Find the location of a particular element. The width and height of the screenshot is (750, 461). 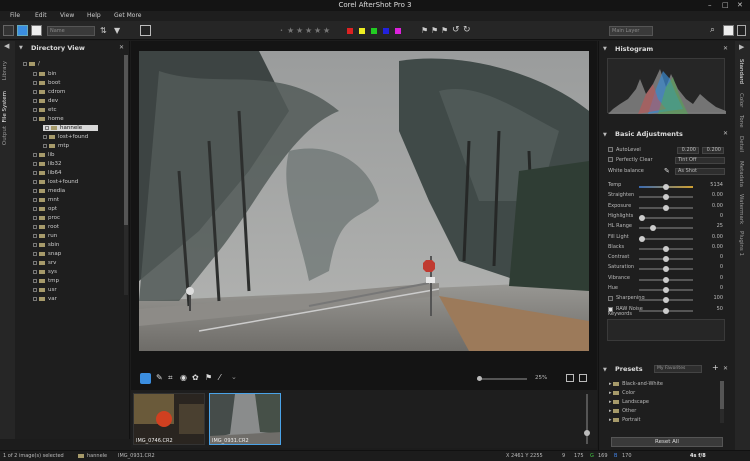

color-label-yellow is located at coordinates (362, 31).